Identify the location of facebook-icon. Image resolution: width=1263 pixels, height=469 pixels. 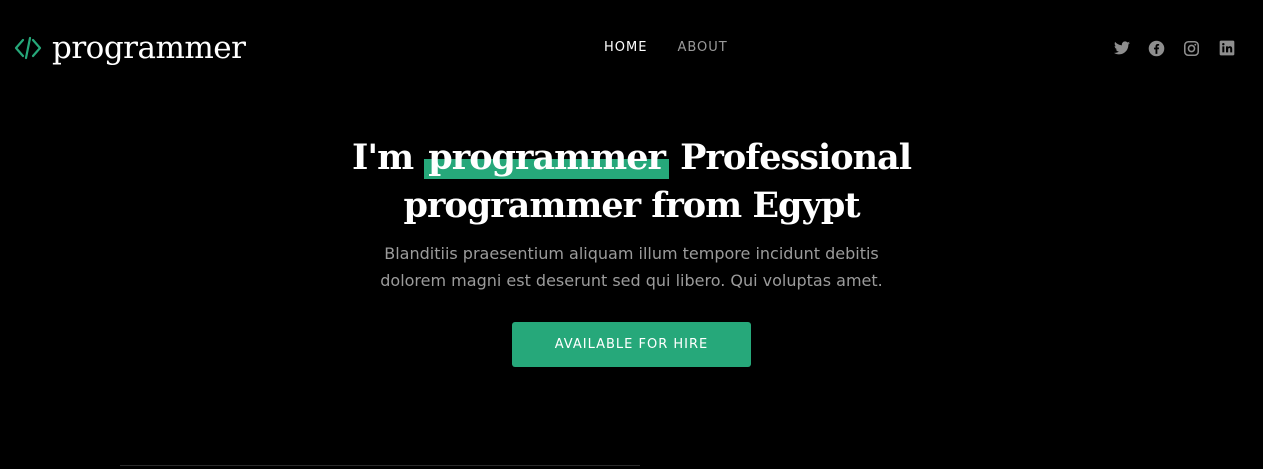
(1156, 48).